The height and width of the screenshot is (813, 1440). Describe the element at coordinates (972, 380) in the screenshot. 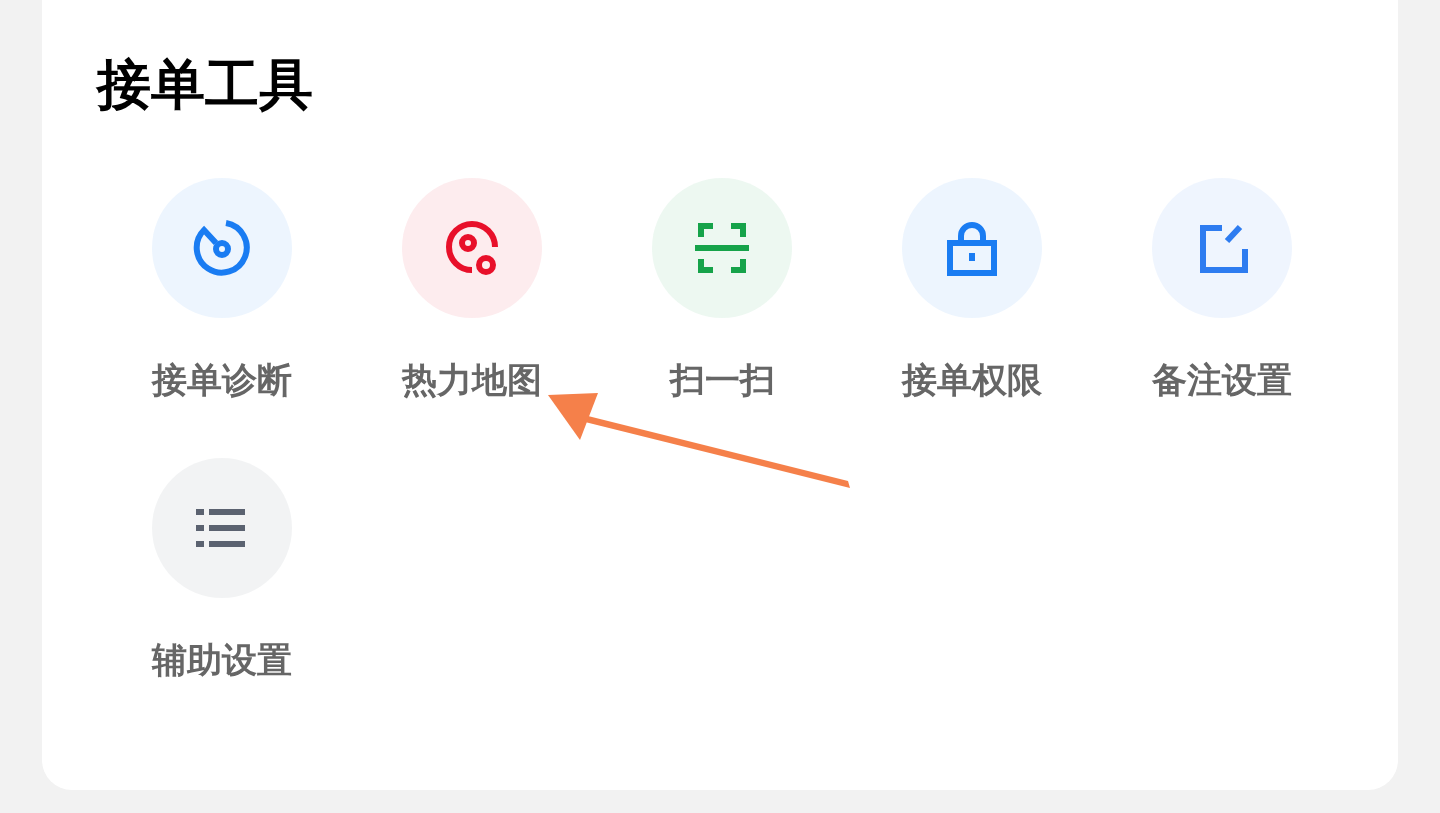

I see `tool-label: 接单权限` at that location.